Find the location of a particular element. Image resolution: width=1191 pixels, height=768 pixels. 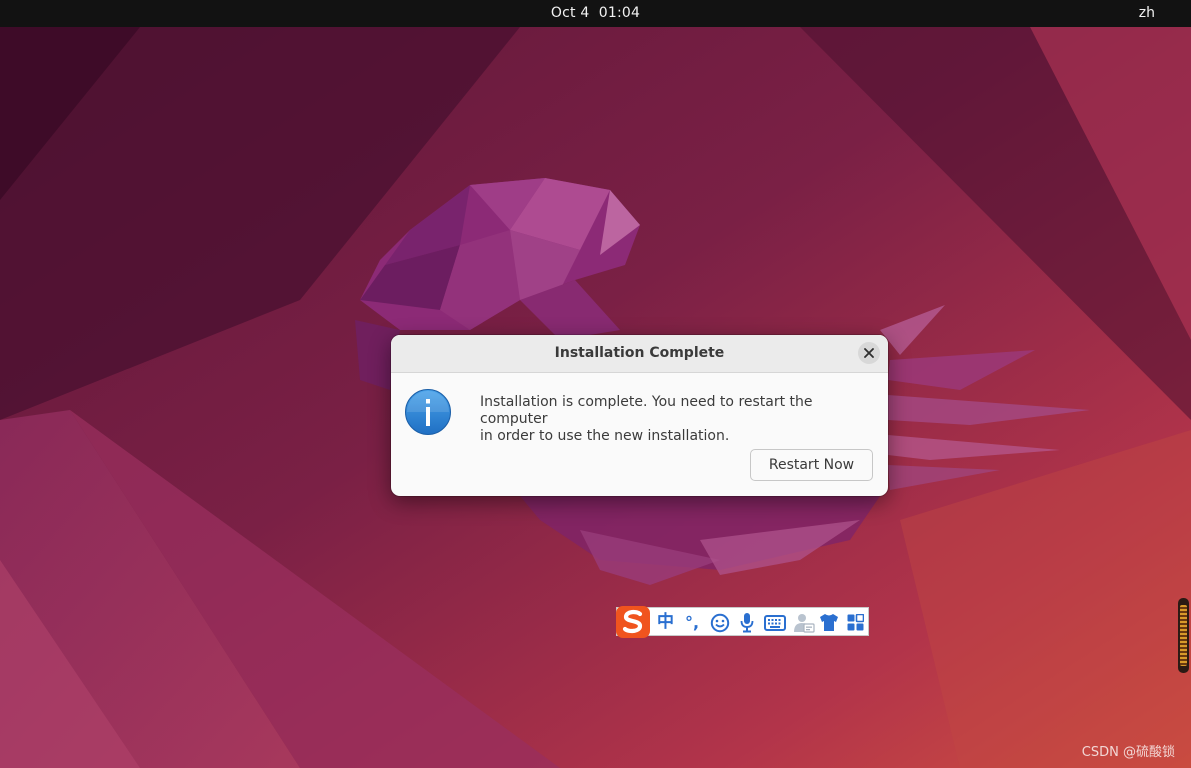

close-button is located at coordinates (869, 353).